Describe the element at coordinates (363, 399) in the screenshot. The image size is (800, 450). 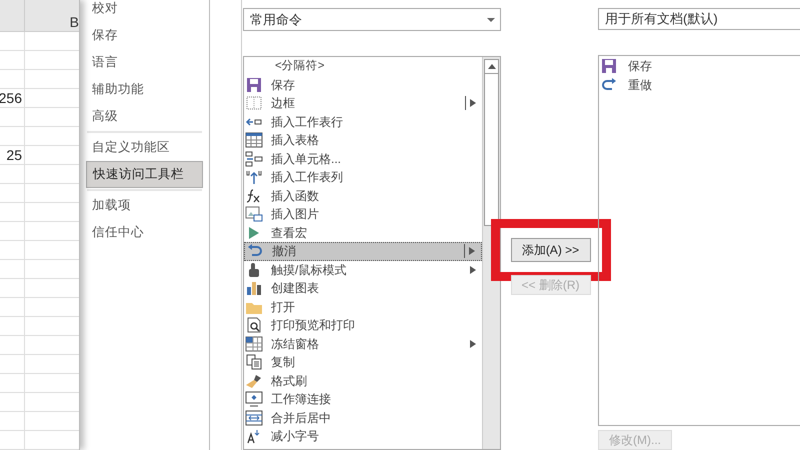
I see `command-item: 工作簿连接` at that location.